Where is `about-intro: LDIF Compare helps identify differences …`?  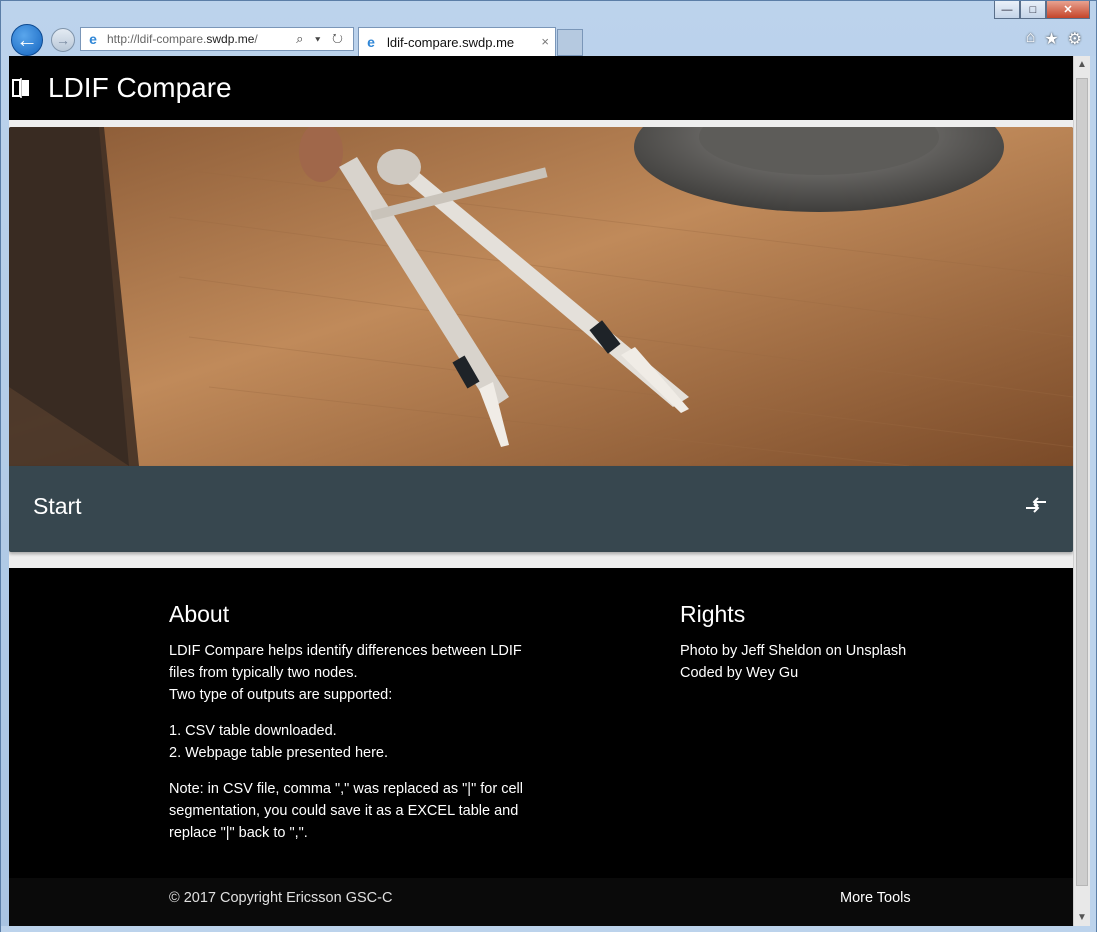
about-intro: LDIF Compare helps identify differences … is located at coordinates (349, 673).